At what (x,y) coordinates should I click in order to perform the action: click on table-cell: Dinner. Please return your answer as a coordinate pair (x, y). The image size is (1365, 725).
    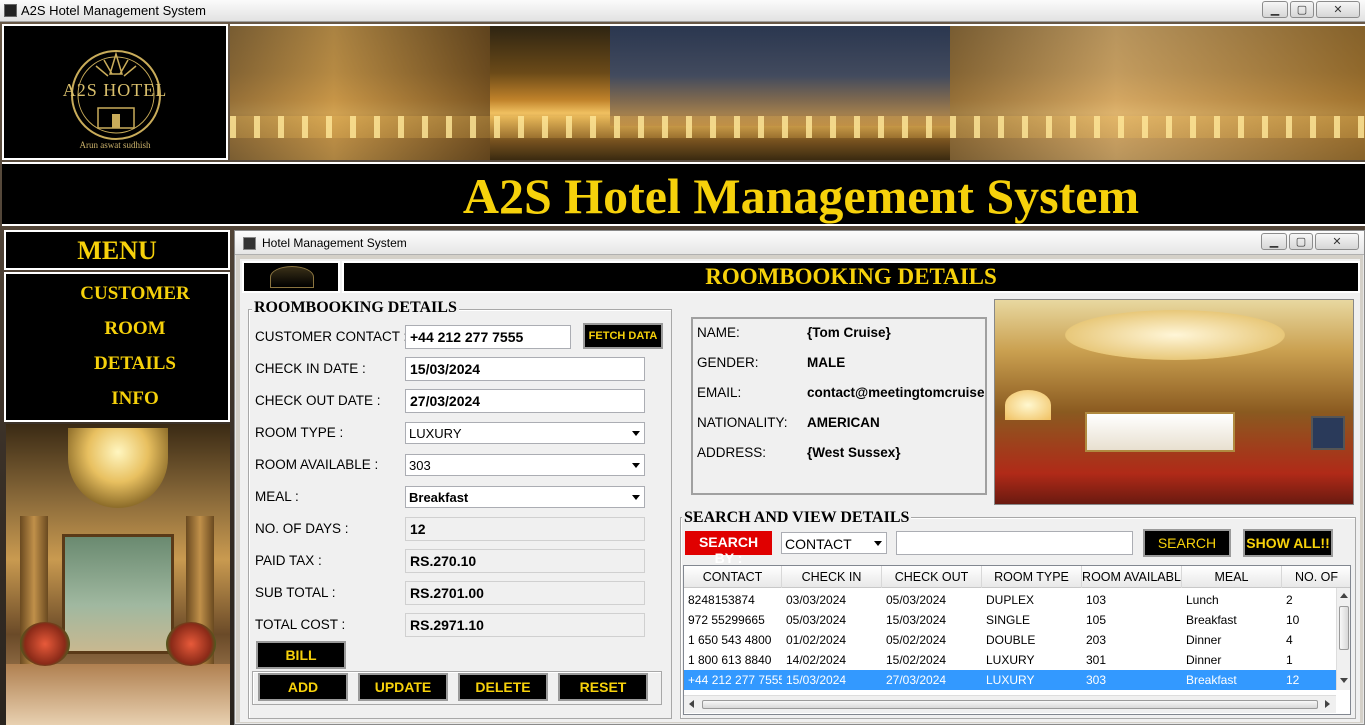
    Looking at the image, I should click on (1204, 640).